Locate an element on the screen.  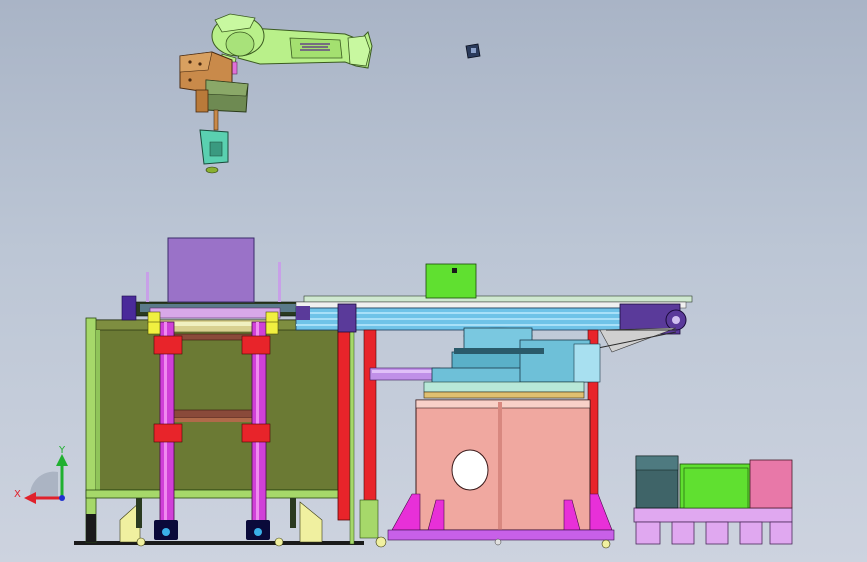
purple-box is located at coordinates (211, 270).